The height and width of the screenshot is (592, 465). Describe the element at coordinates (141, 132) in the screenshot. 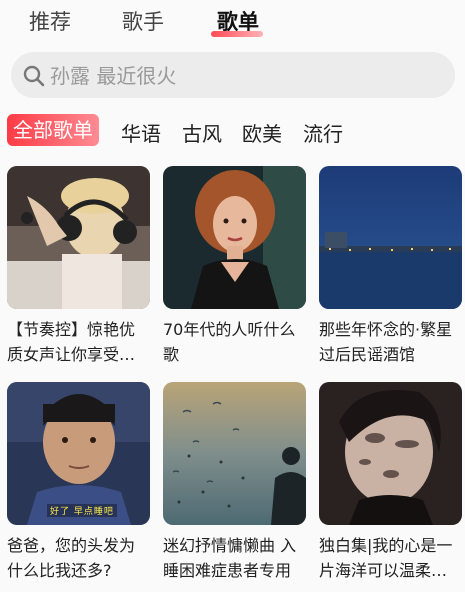

I see `category-chinese: 华语` at that location.